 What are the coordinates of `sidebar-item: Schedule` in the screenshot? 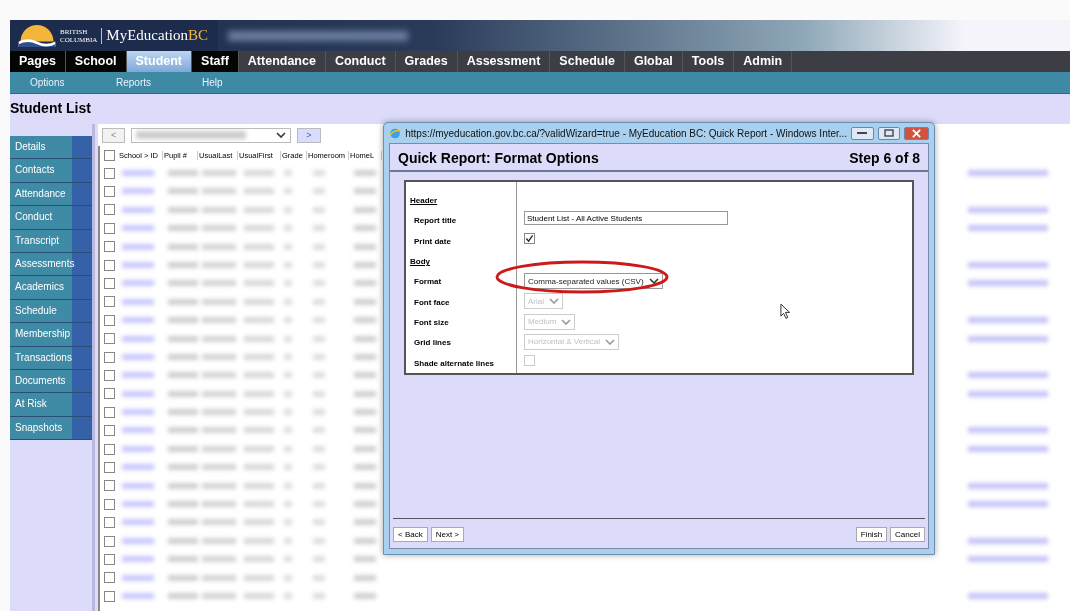 It's located at (51, 311).